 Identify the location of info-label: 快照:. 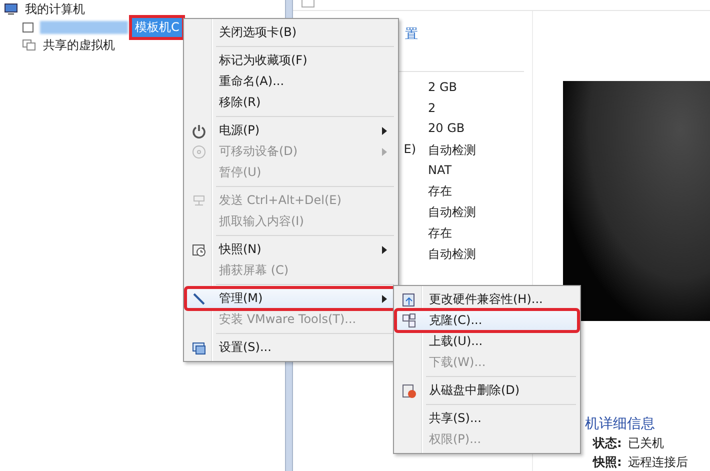
(607, 462).